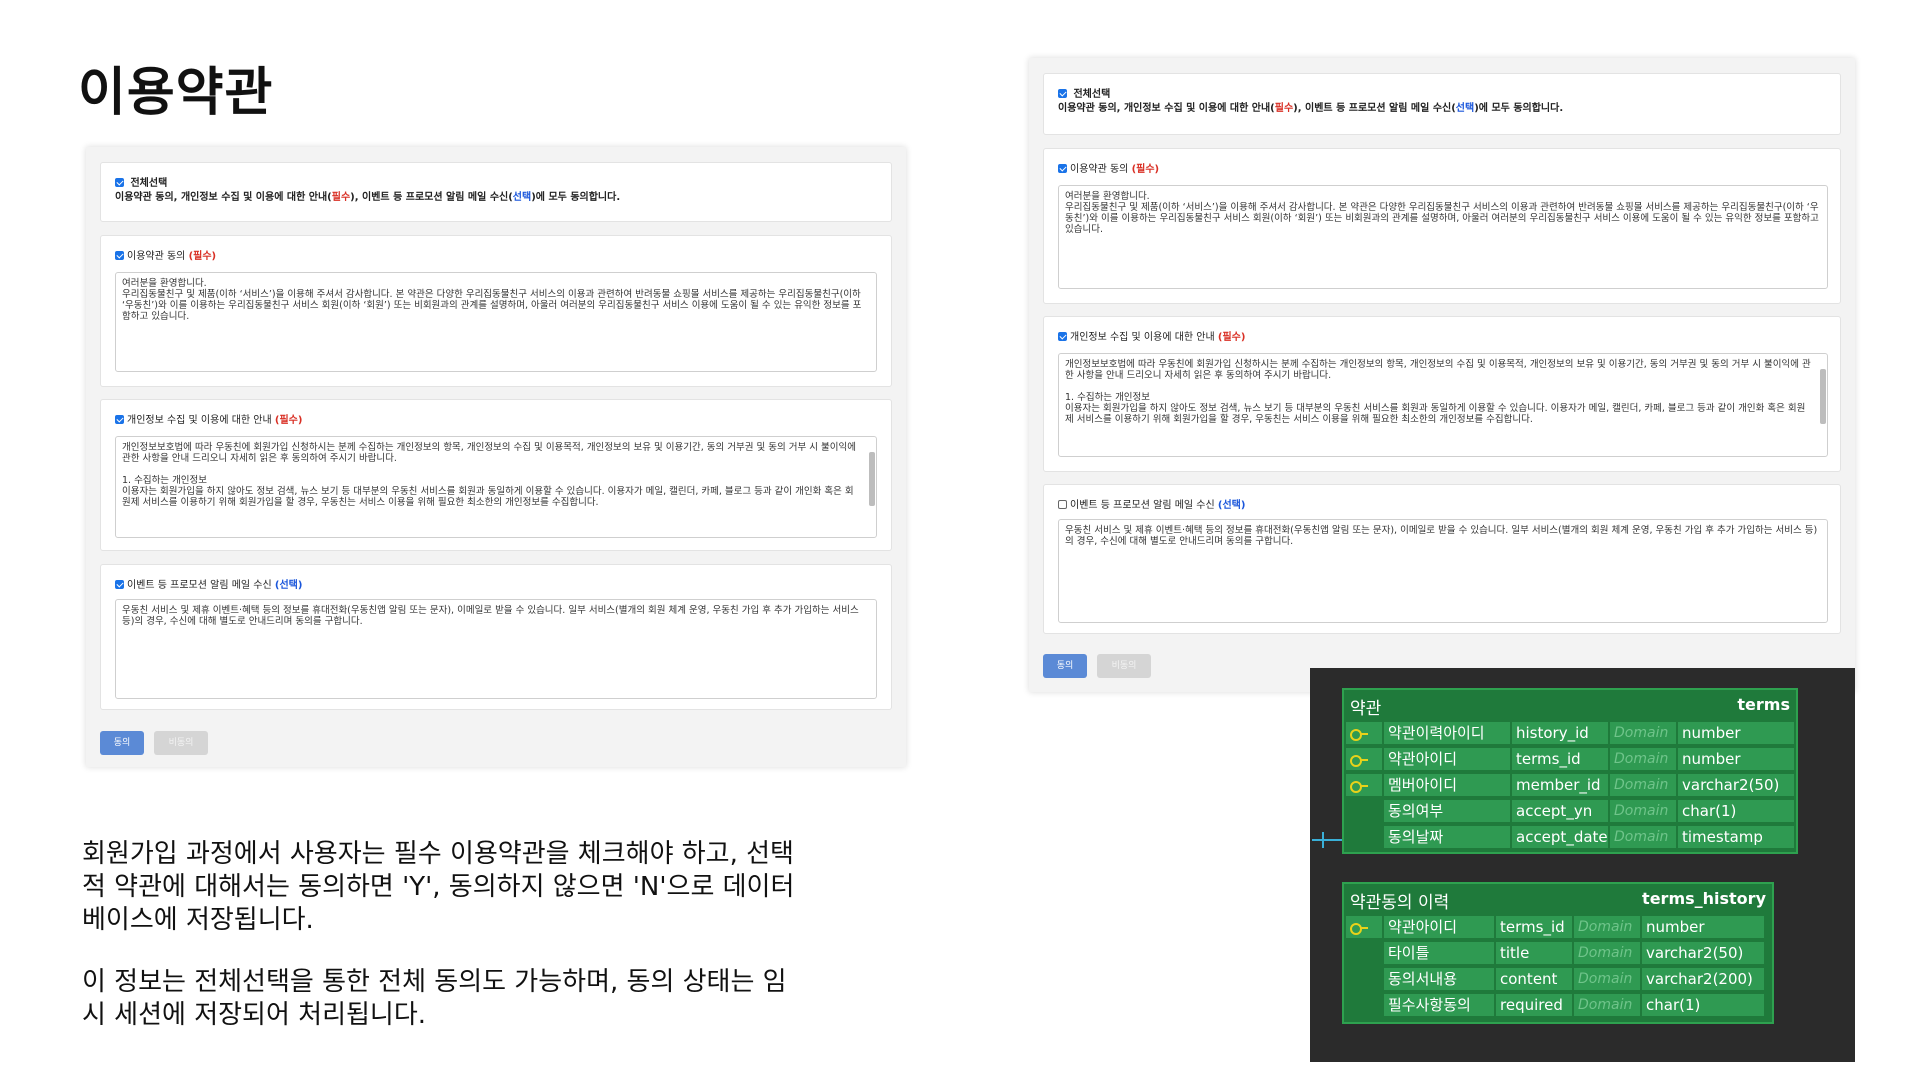 This screenshot has height=1080, width=1920. I want to click on entity-row: 필수사항동의 required Domain char(1), so click(1558, 1006).